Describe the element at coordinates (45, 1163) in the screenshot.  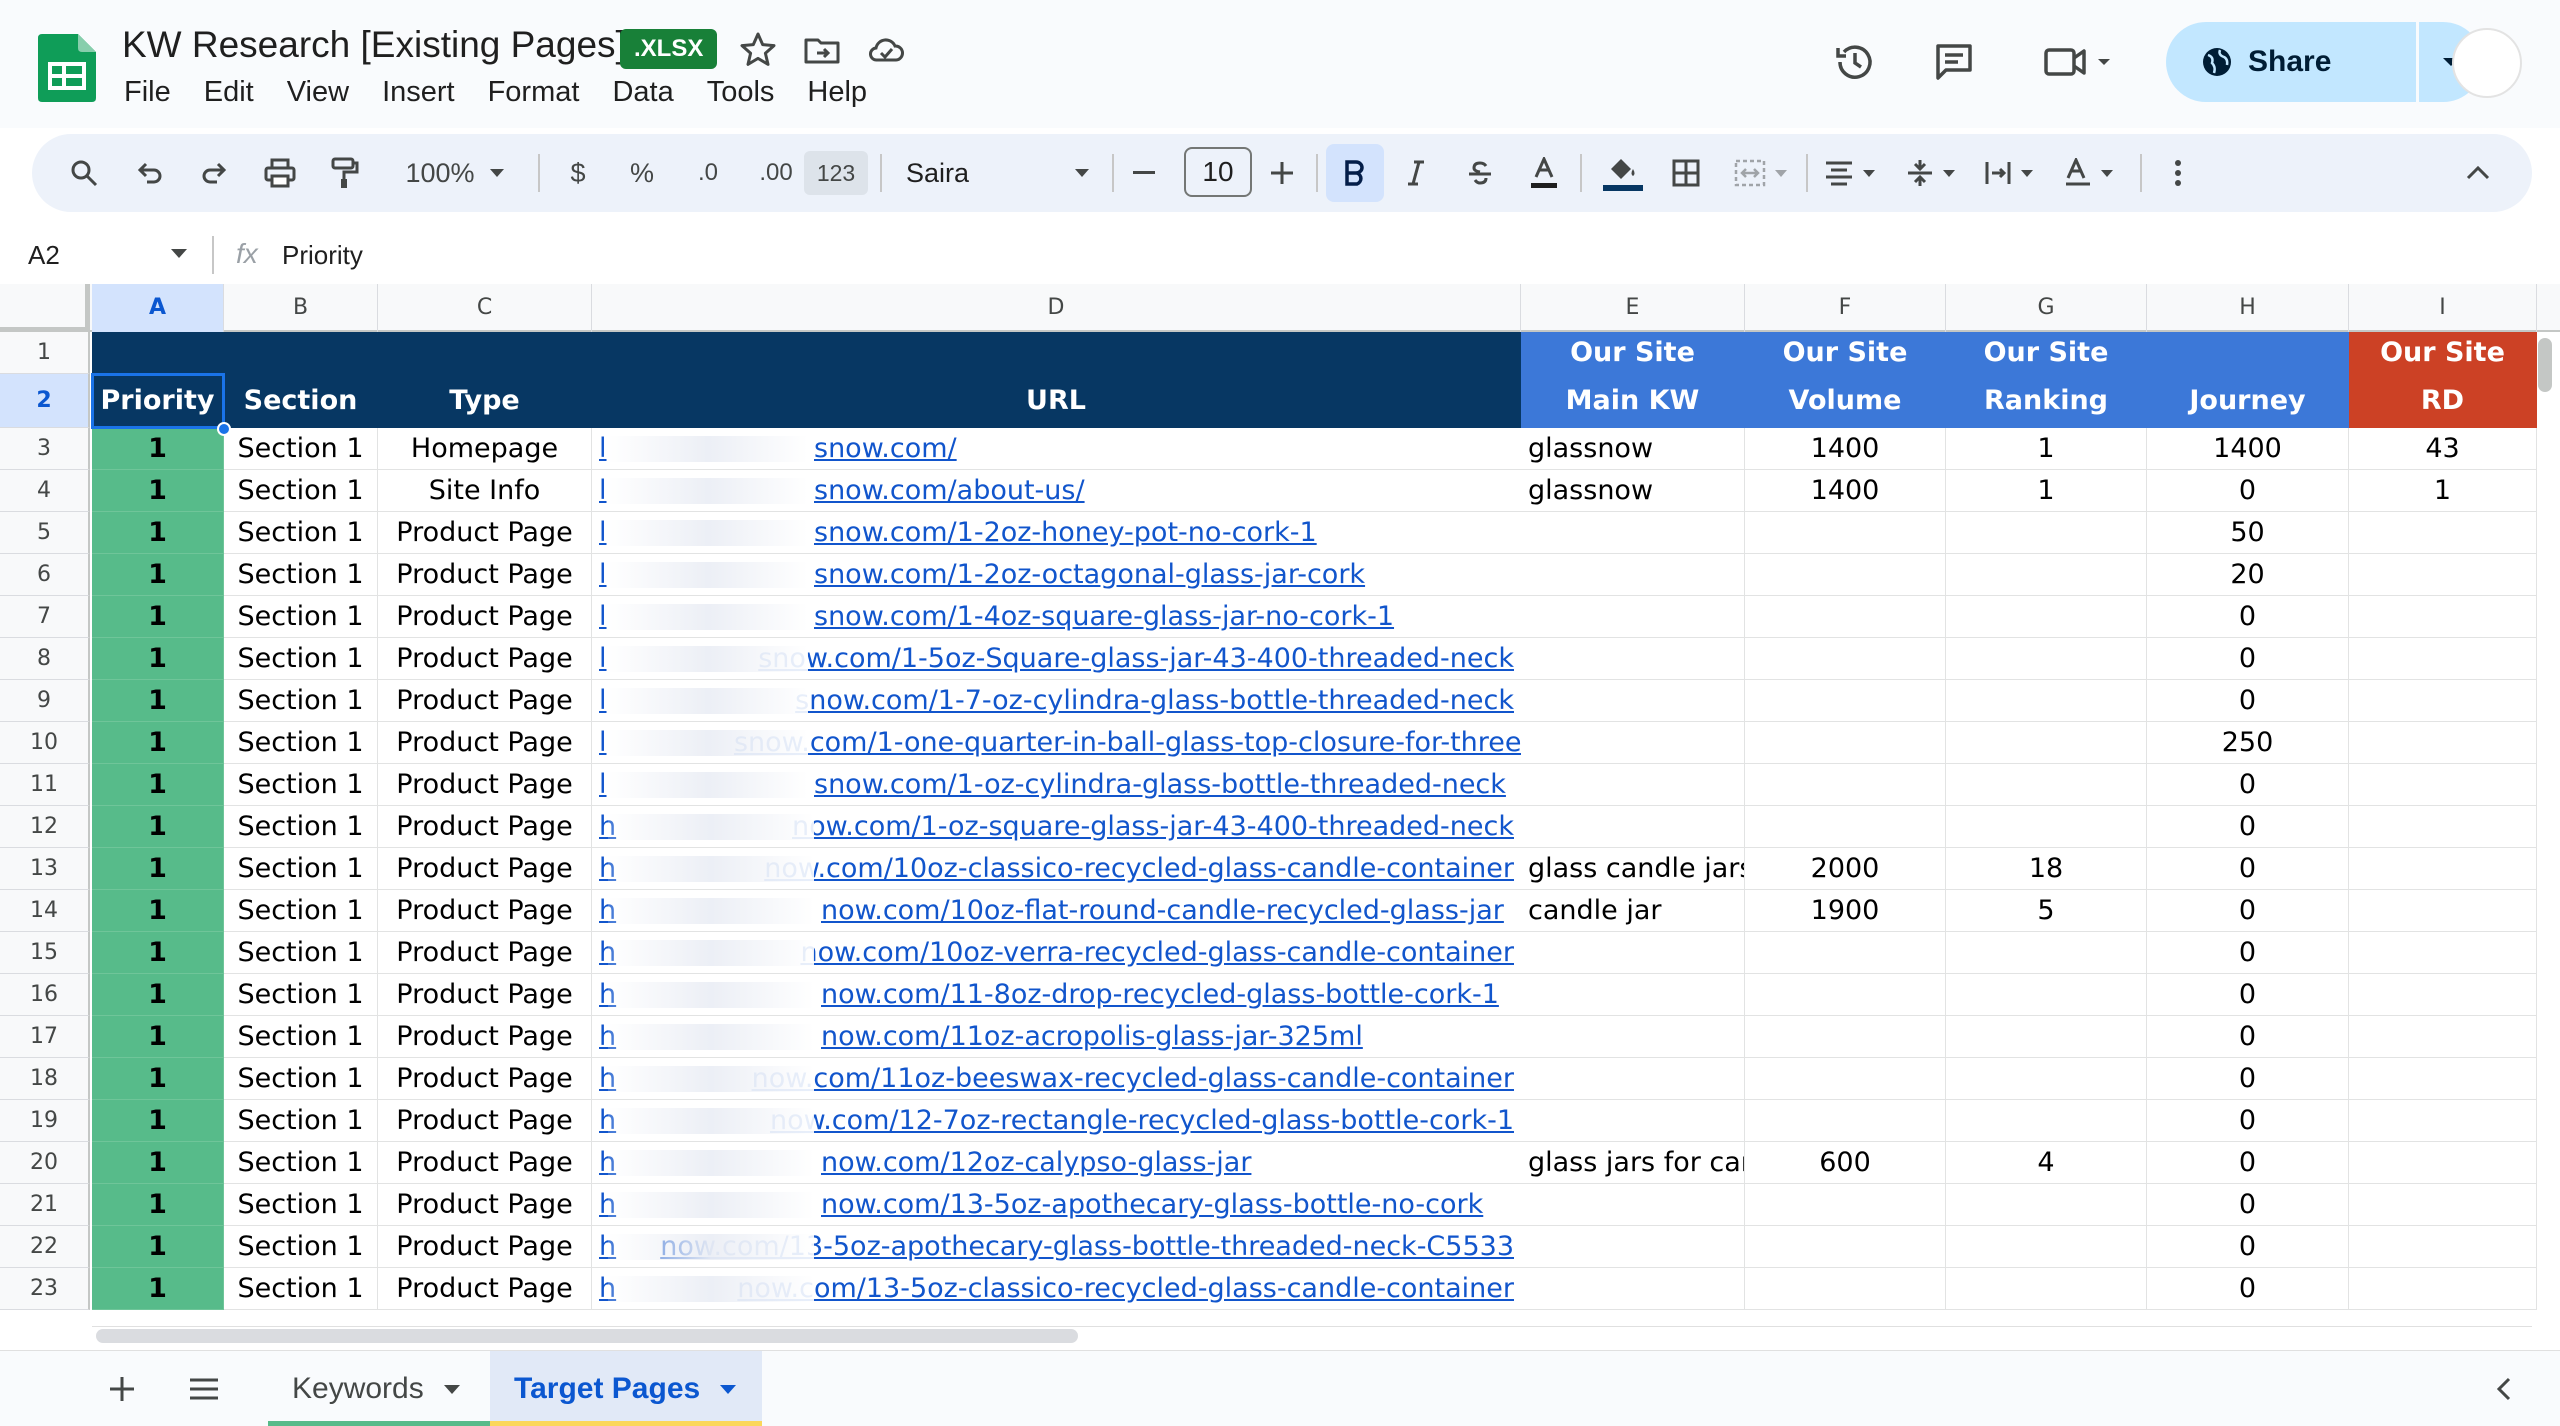
I see `row-header: 20` at that location.